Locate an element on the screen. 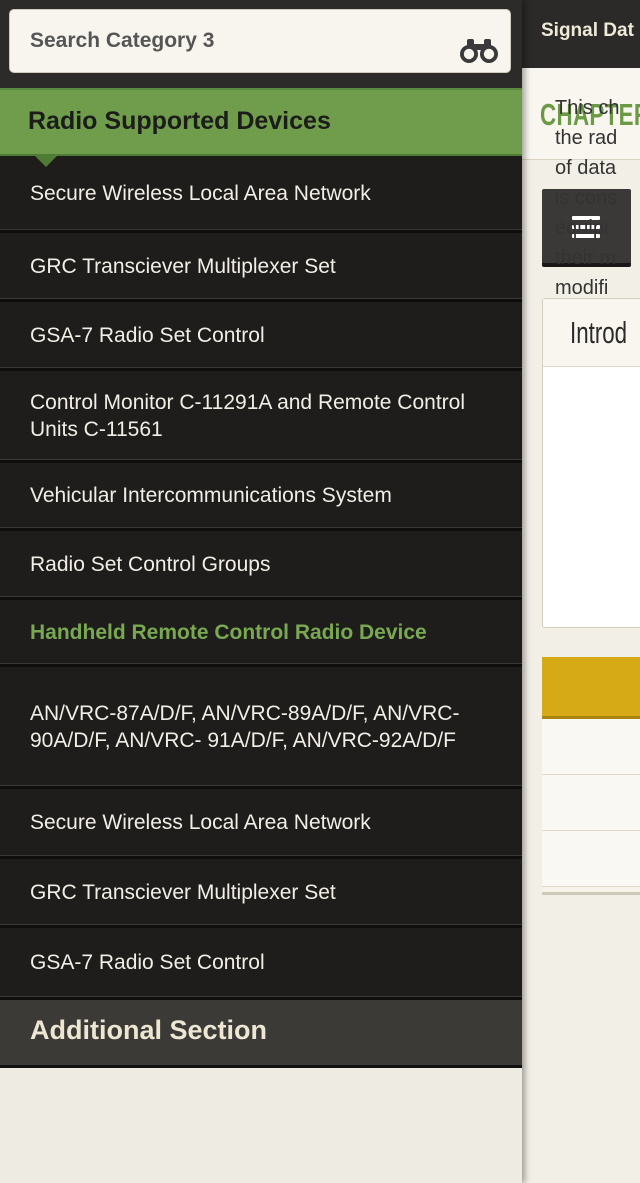  search-bar: Search Category 3 is located at coordinates (261, 44).